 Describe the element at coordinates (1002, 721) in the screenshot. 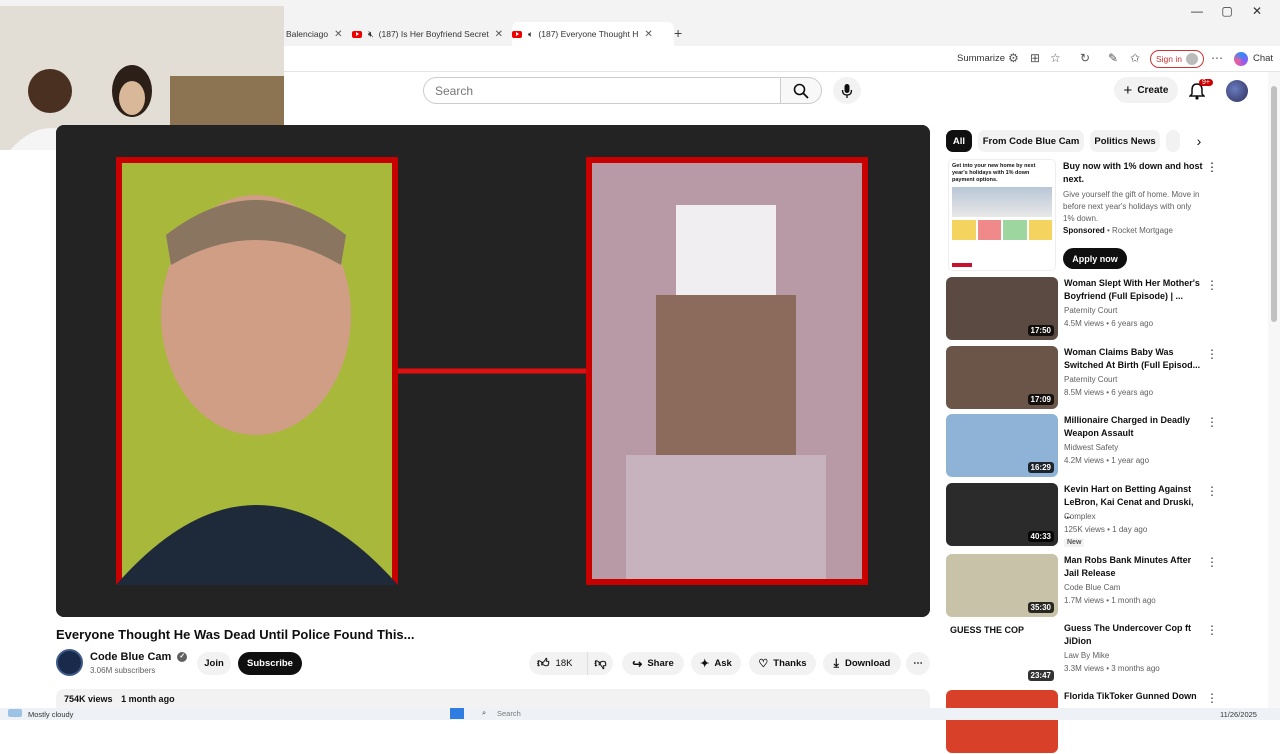

I see `video-thumbnail` at that location.